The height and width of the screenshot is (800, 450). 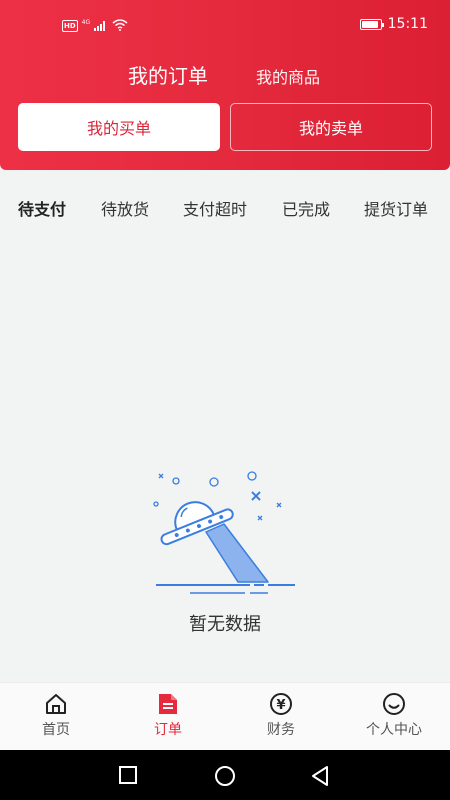 I want to click on segment-buy-orders: 我的买单, so click(x=119, y=127).